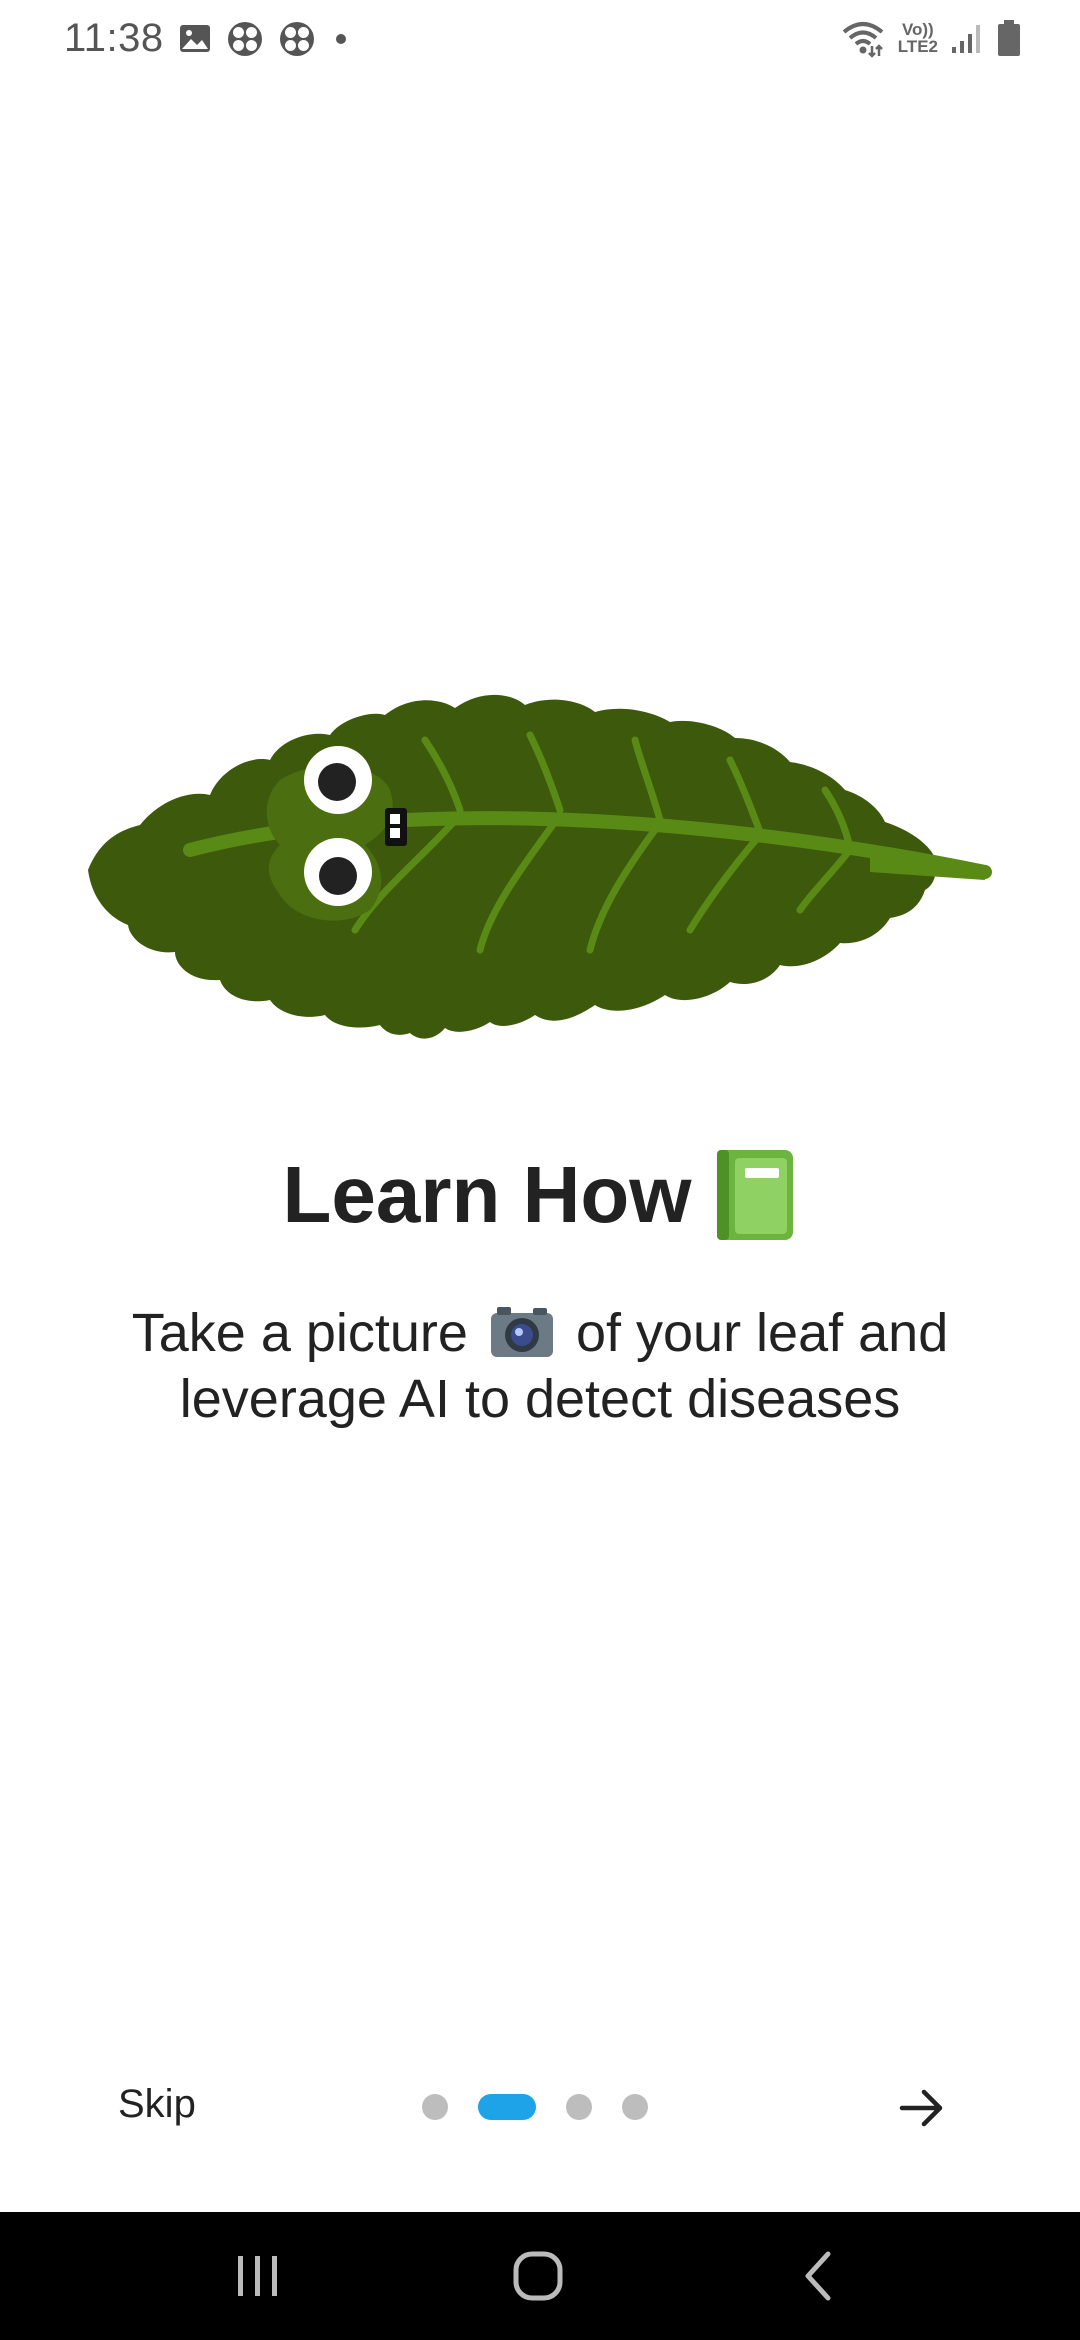  Describe the element at coordinates (487, 1194) in the screenshot. I see `page-title-text: Learn How` at that location.